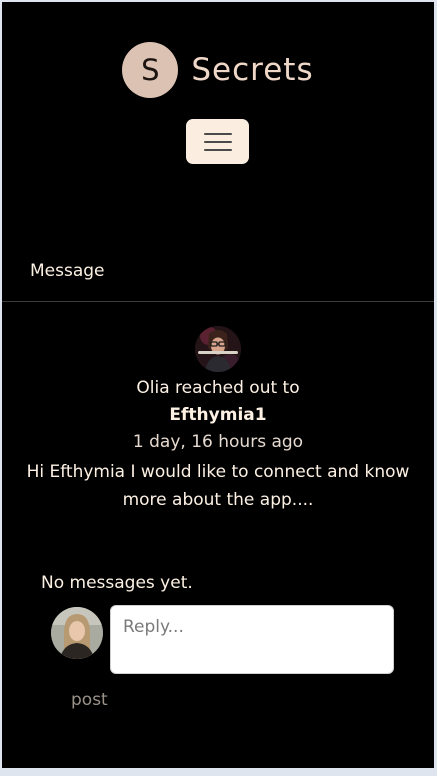  I want to click on logo-letter: S, so click(150, 70).